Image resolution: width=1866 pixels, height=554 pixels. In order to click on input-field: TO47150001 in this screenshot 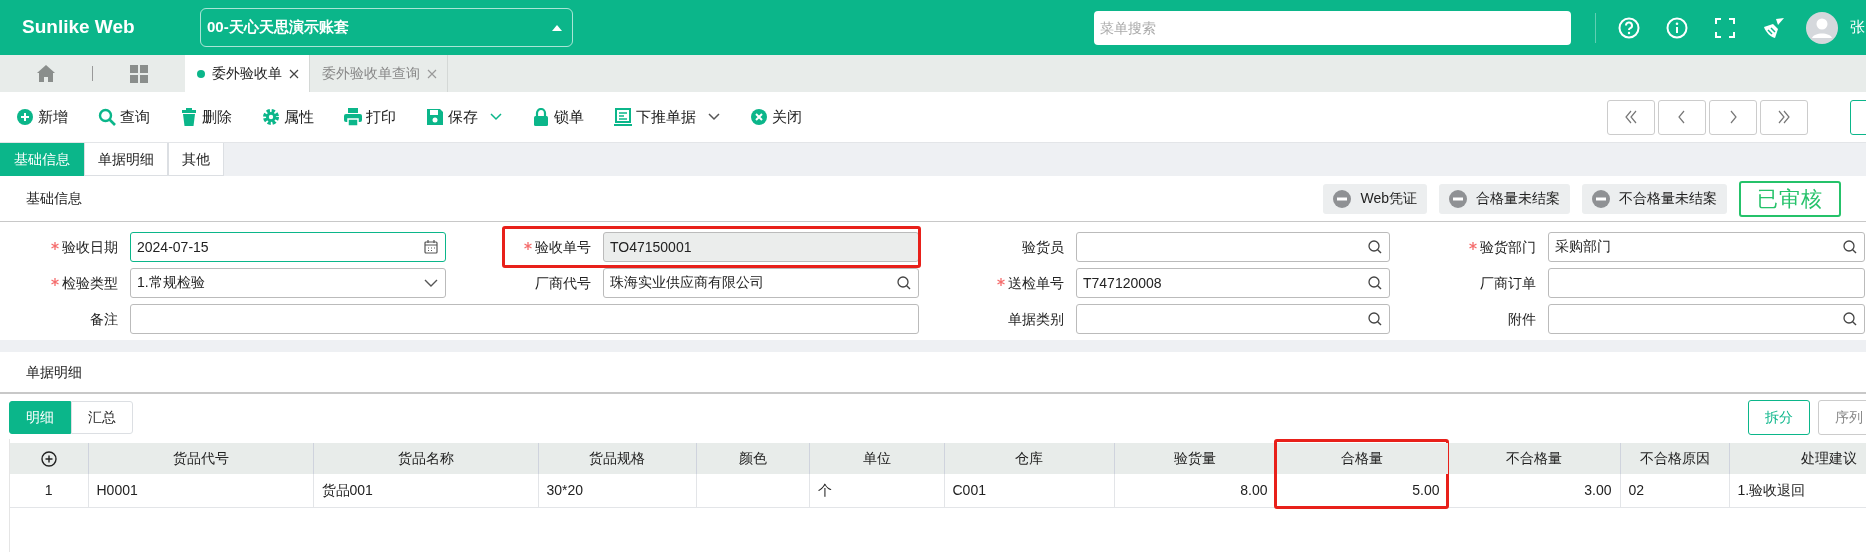, I will do `click(761, 247)`.